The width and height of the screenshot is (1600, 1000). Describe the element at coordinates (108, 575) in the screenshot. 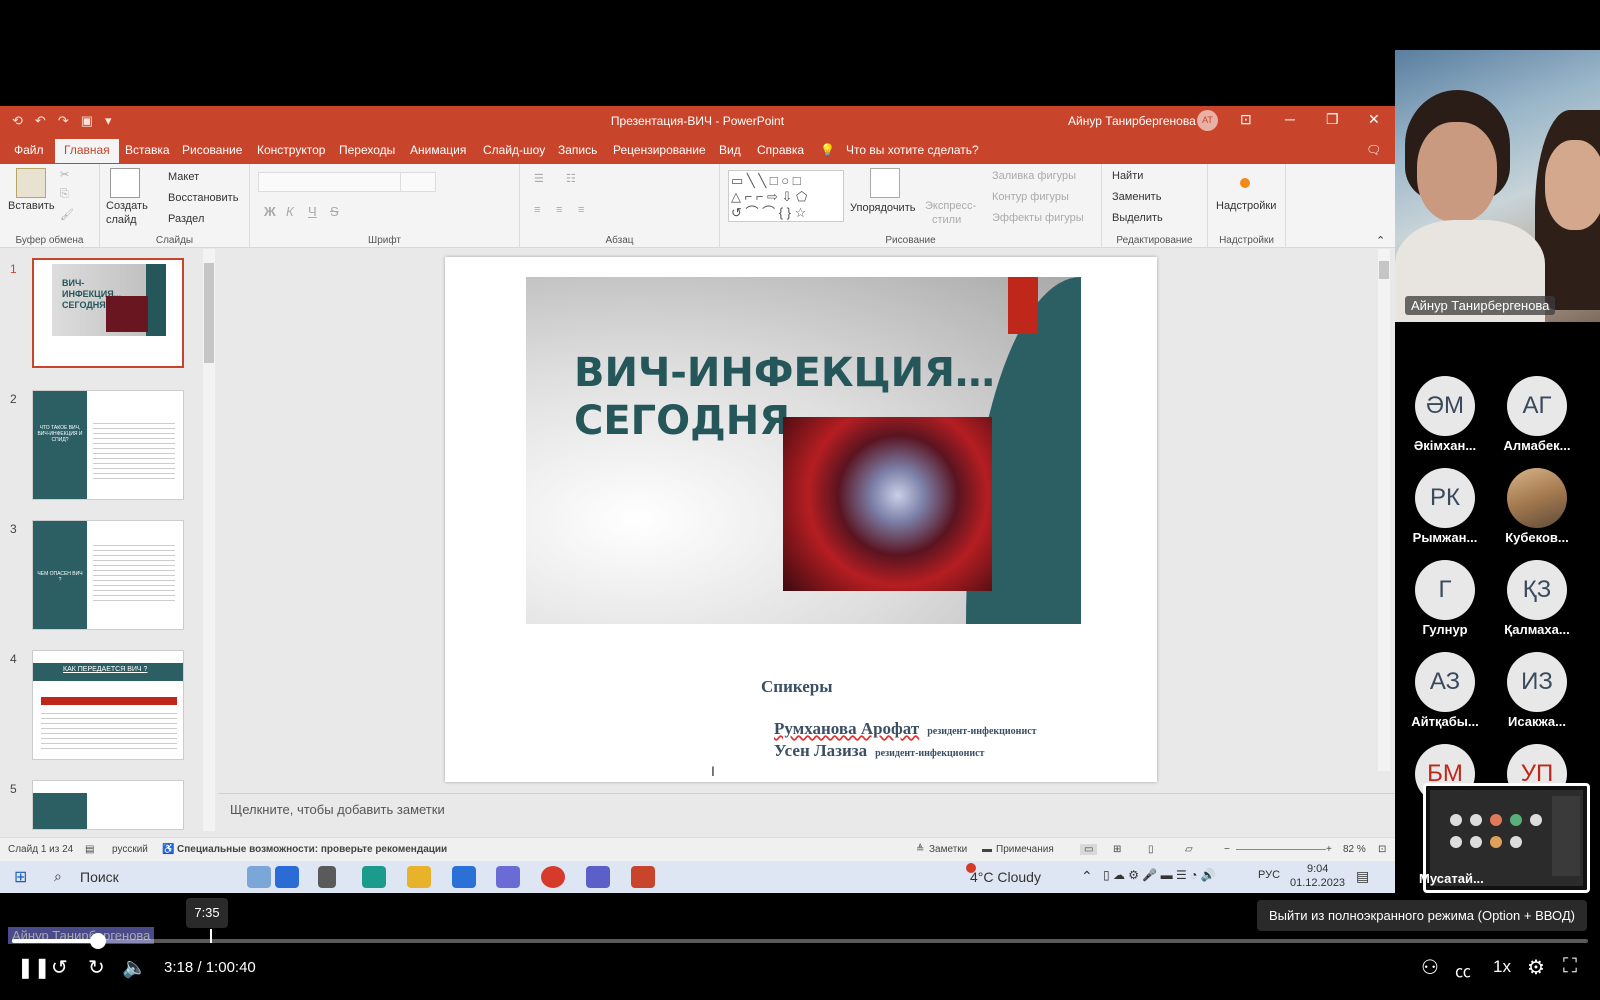

I see `slide-thumbnail-3: ЧЕМ ОПАСЕН ВИЧ ?` at that location.